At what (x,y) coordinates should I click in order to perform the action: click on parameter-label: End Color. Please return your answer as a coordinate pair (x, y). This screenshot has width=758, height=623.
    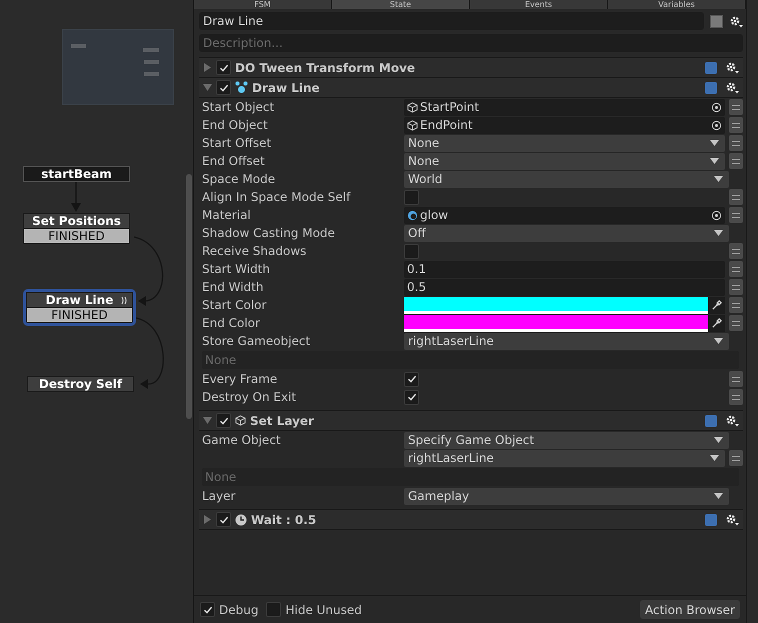
    Looking at the image, I should click on (231, 323).